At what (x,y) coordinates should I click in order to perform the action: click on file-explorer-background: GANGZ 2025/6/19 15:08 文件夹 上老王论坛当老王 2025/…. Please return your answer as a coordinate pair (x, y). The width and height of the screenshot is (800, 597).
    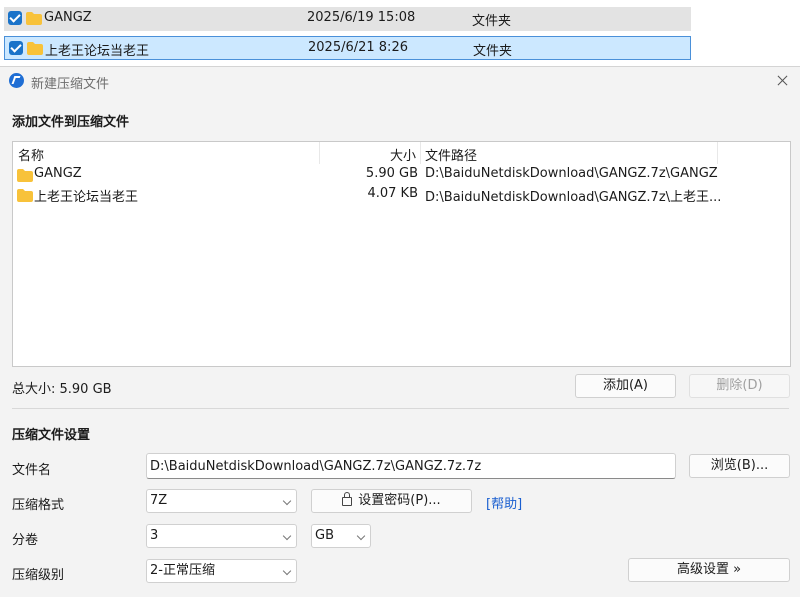
    Looking at the image, I should click on (400, 33).